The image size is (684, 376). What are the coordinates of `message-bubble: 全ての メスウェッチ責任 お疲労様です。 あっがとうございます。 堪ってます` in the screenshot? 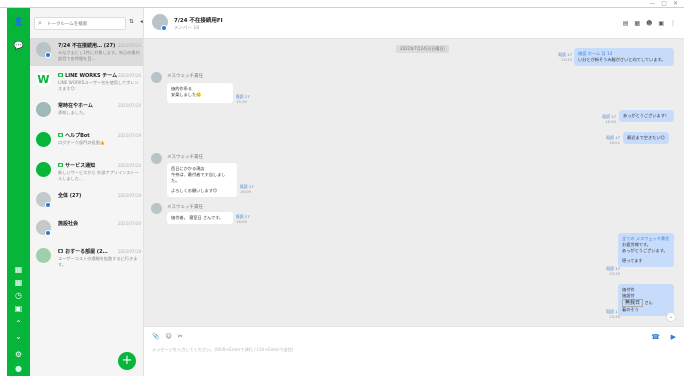 It's located at (646, 250).